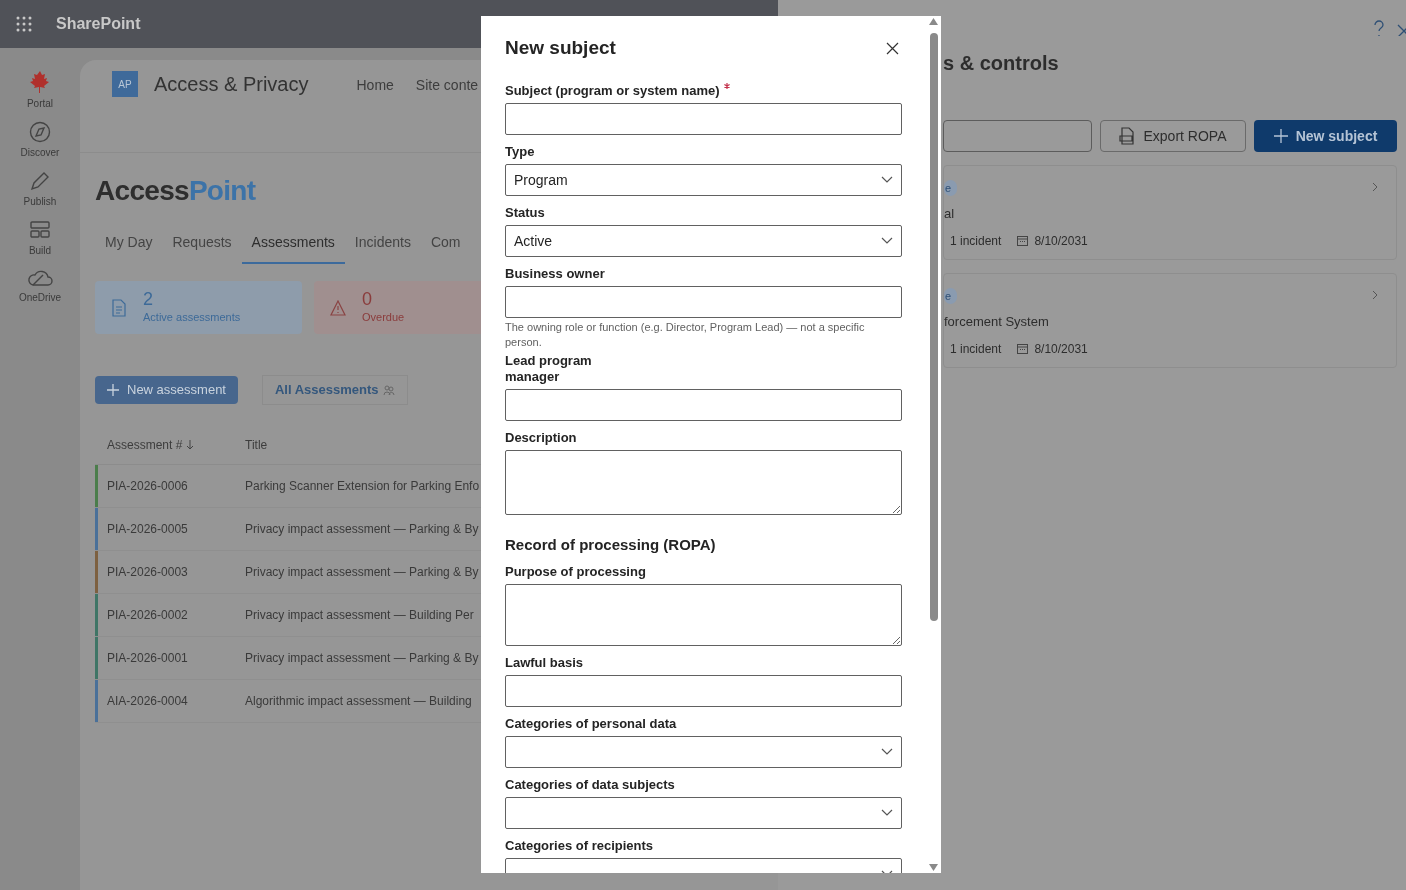  Describe the element at coordinates (147, 572) in the screenshot. I see `table-cell-text: PIA-2026-0003` at that location.